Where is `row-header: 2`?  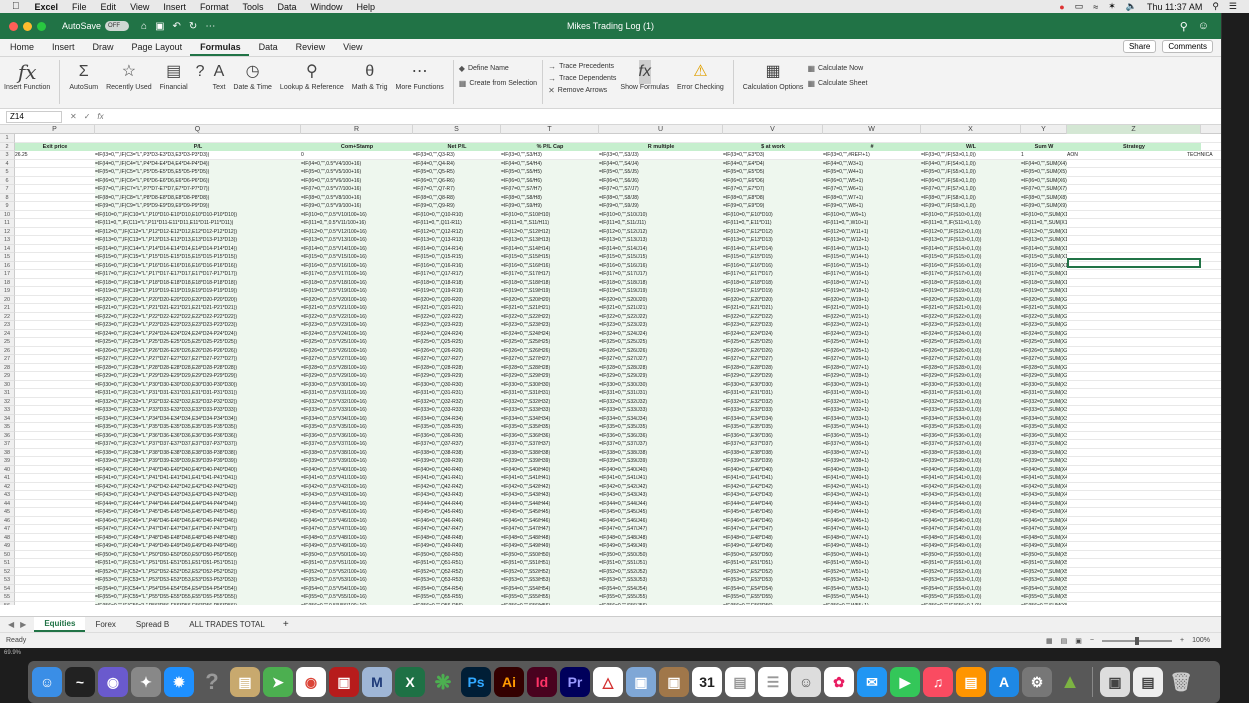 row-header: 2 is located at coordinates (7, 146).